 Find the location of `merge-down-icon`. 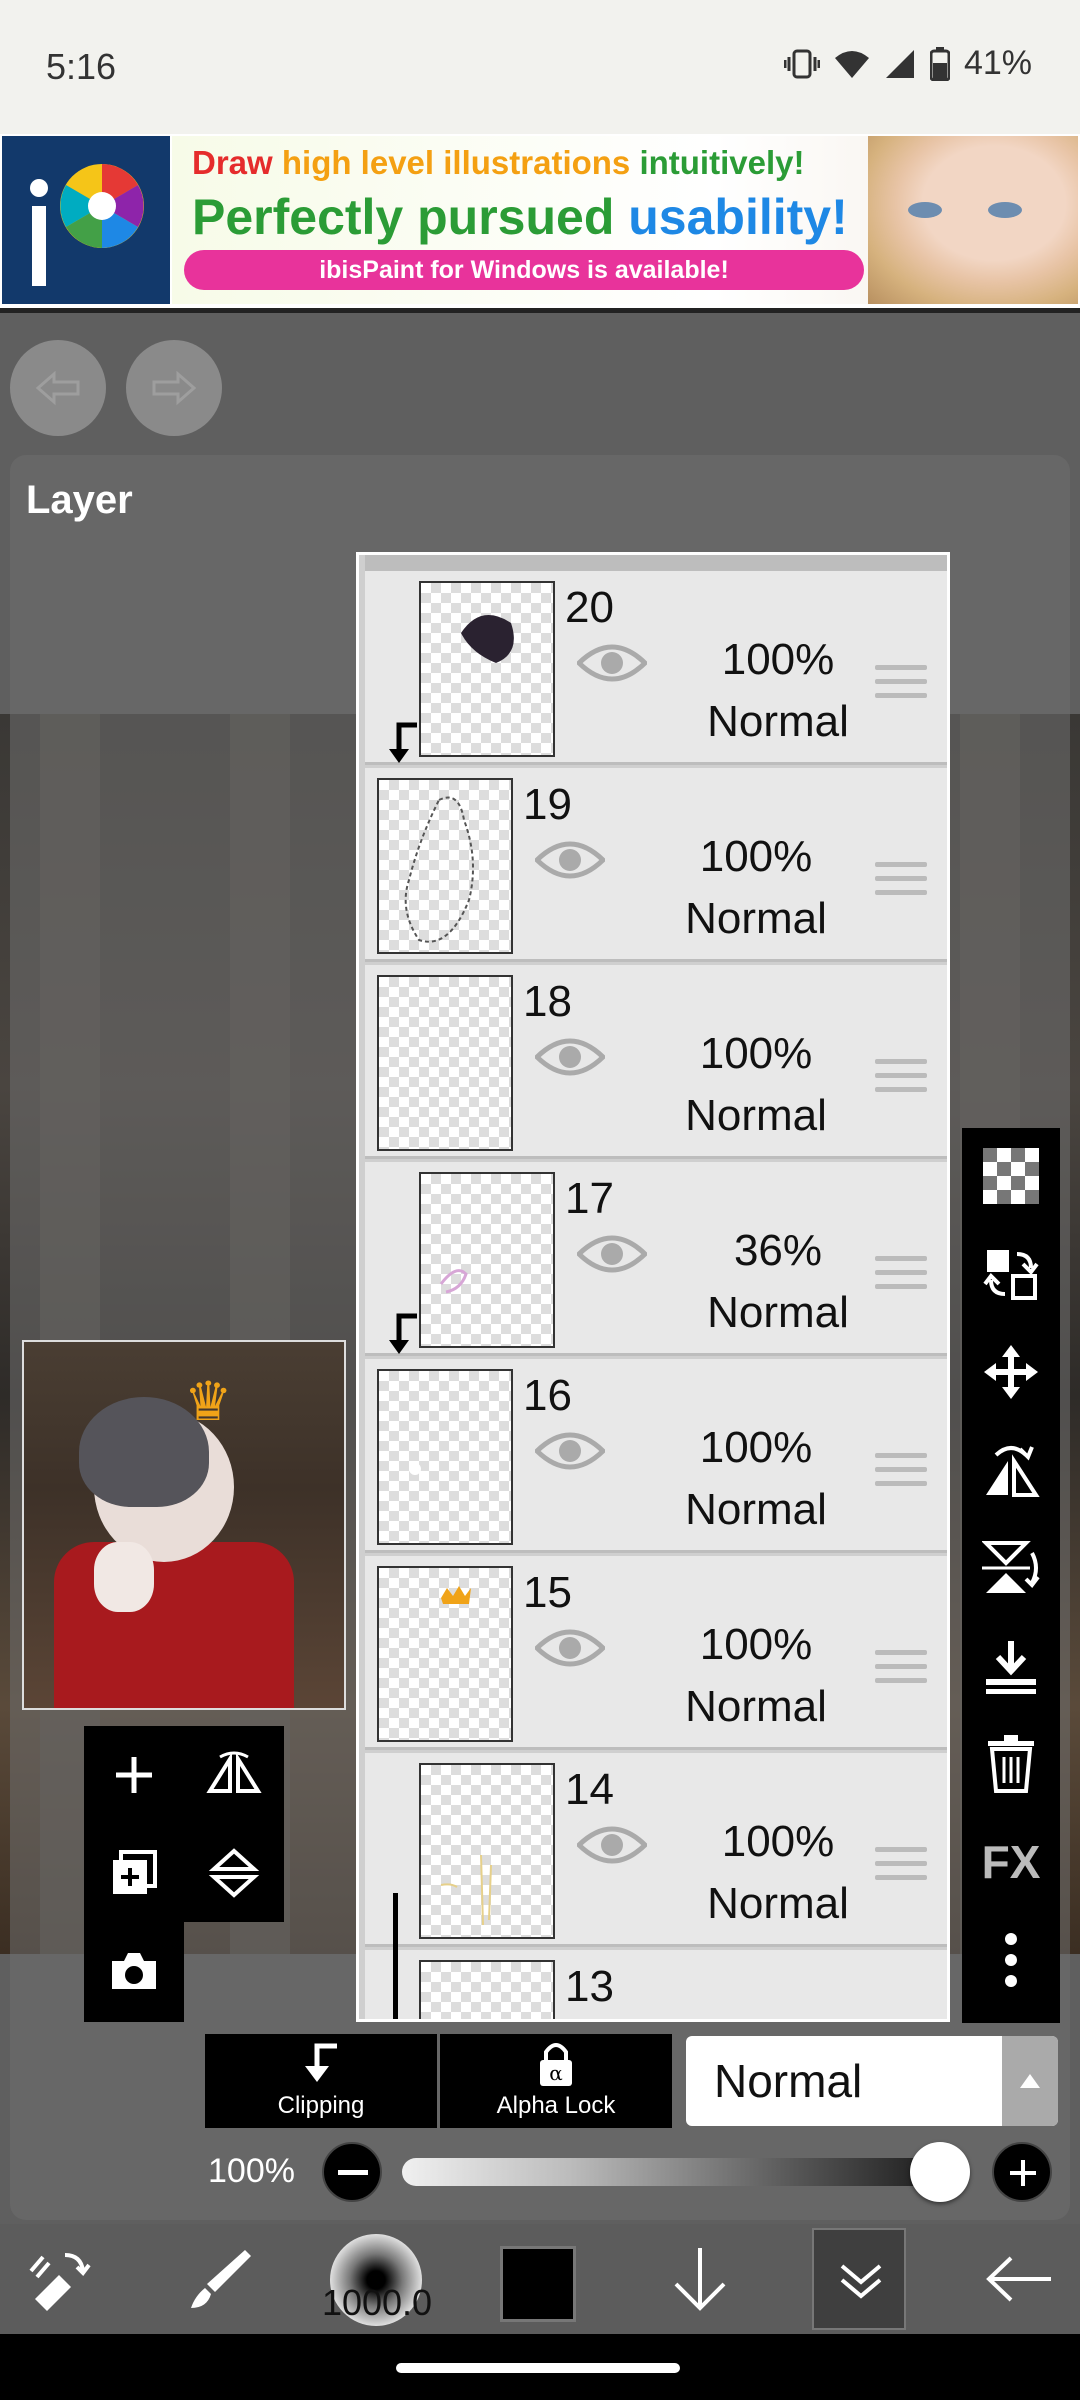

merge-down-icon is located at coordinates (1011, 1666).